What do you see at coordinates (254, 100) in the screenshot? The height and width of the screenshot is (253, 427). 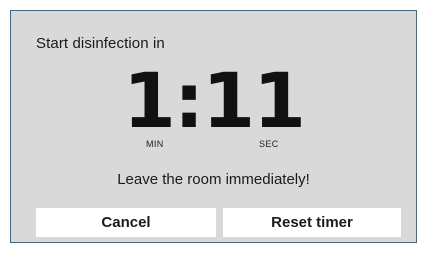 I see `countdown-seconds: 11` at bounding box center [254, 100].